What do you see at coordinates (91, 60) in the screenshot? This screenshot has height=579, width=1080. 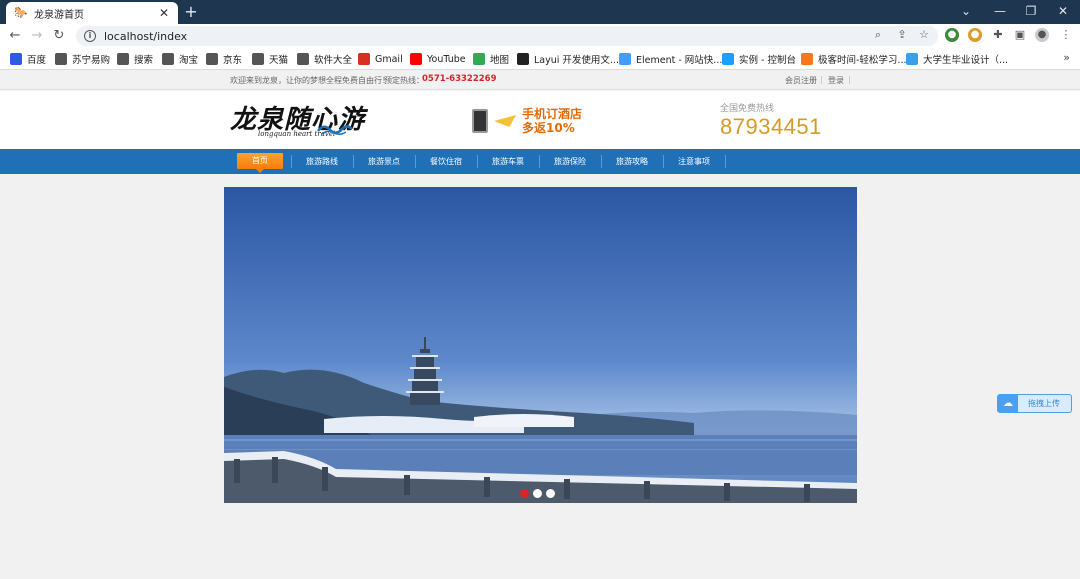 I see `bookmark-label: 苏宁易购` at bounding box center [91, 60].